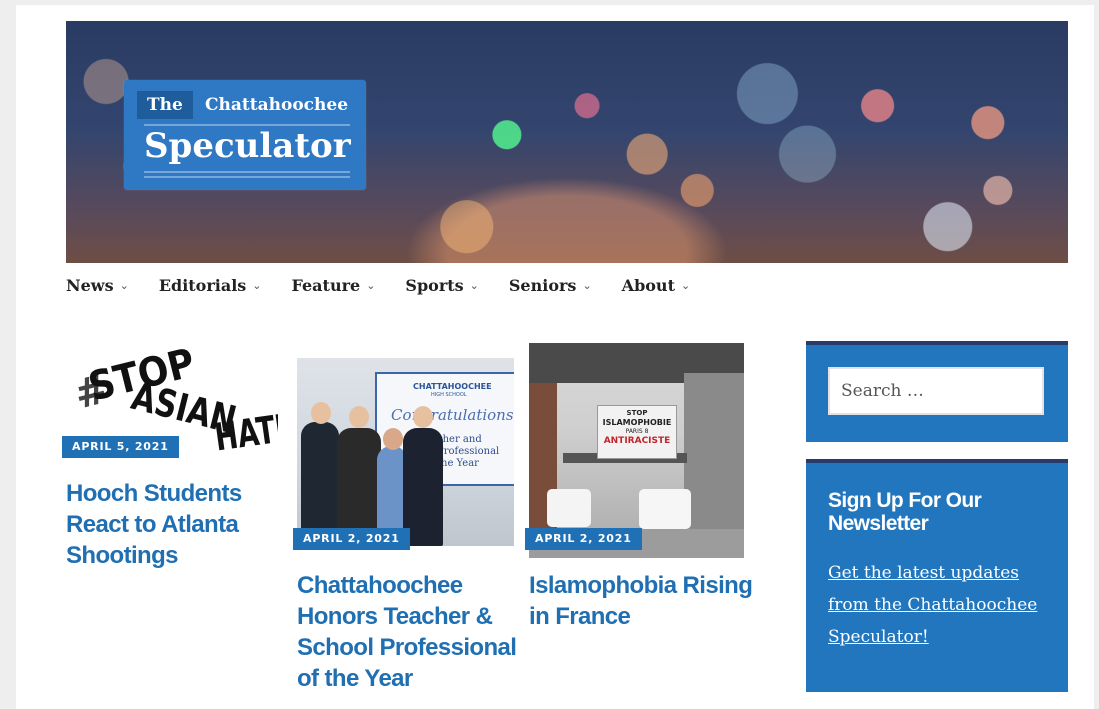 The width and height of the screenshot is (1099, 709). What do you see at coordinates (905, 512) in the screenshot?
I see `newsletter-title: Sign Up For Our Newsletter` at bounding box center [905, 512].